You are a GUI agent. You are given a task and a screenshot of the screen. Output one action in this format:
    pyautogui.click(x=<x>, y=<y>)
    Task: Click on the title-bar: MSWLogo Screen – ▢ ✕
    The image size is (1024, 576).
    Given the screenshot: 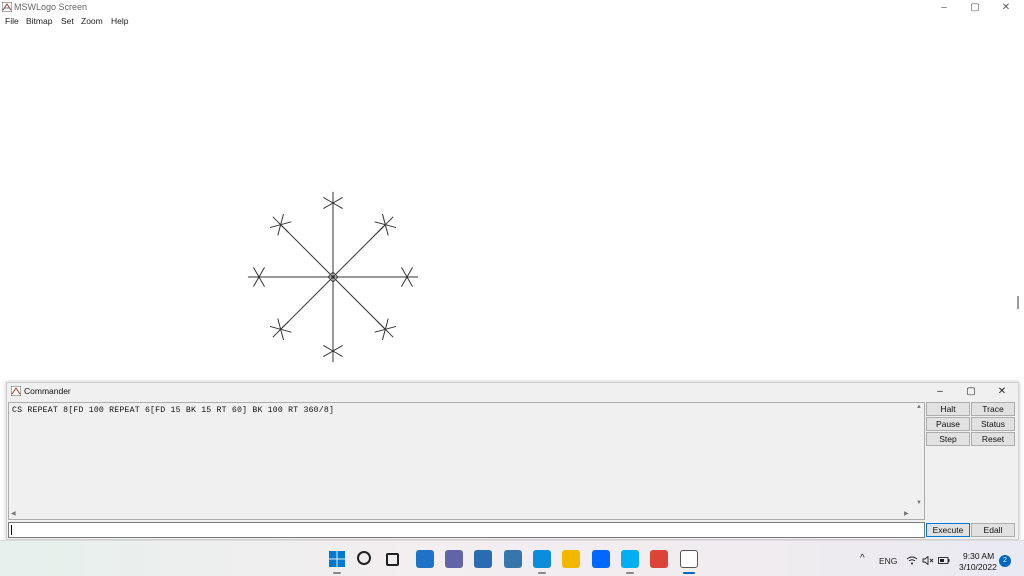 What is the action you would take?
    pyautogui.click(x=512, y=7)
    